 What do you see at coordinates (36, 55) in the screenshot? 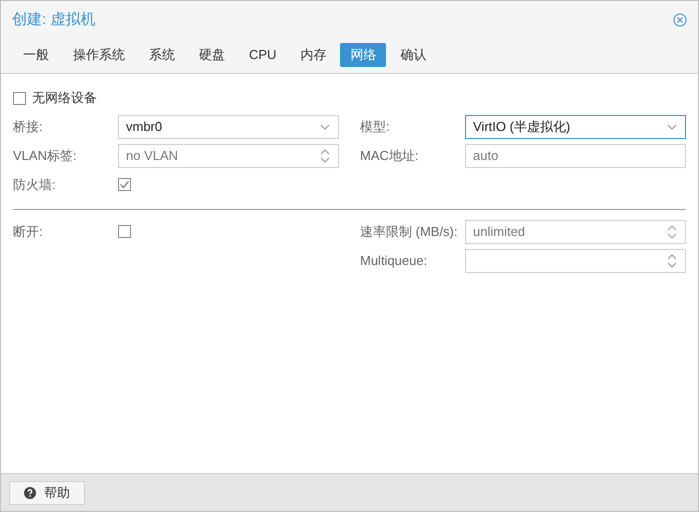
I see `tab: 一般` at bounding box center [36, 55].